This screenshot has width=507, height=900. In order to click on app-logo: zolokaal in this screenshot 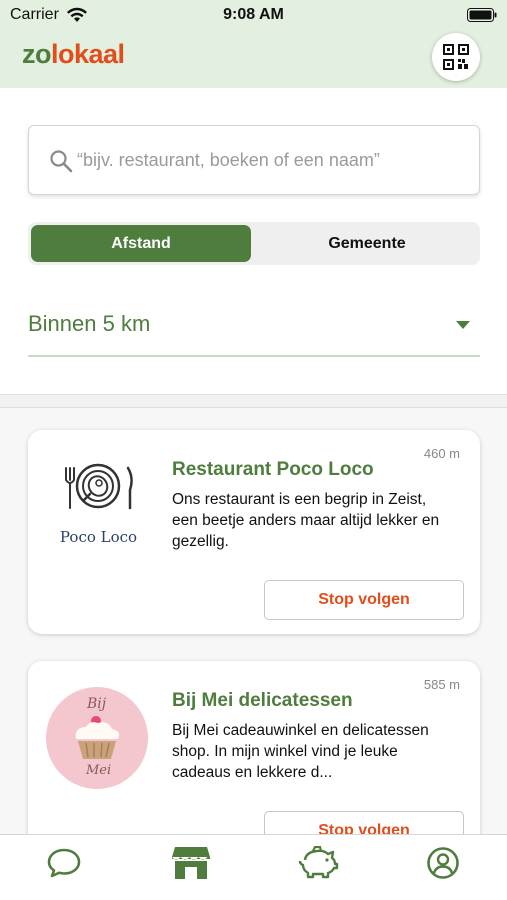, I will do `click(73, 54)`.